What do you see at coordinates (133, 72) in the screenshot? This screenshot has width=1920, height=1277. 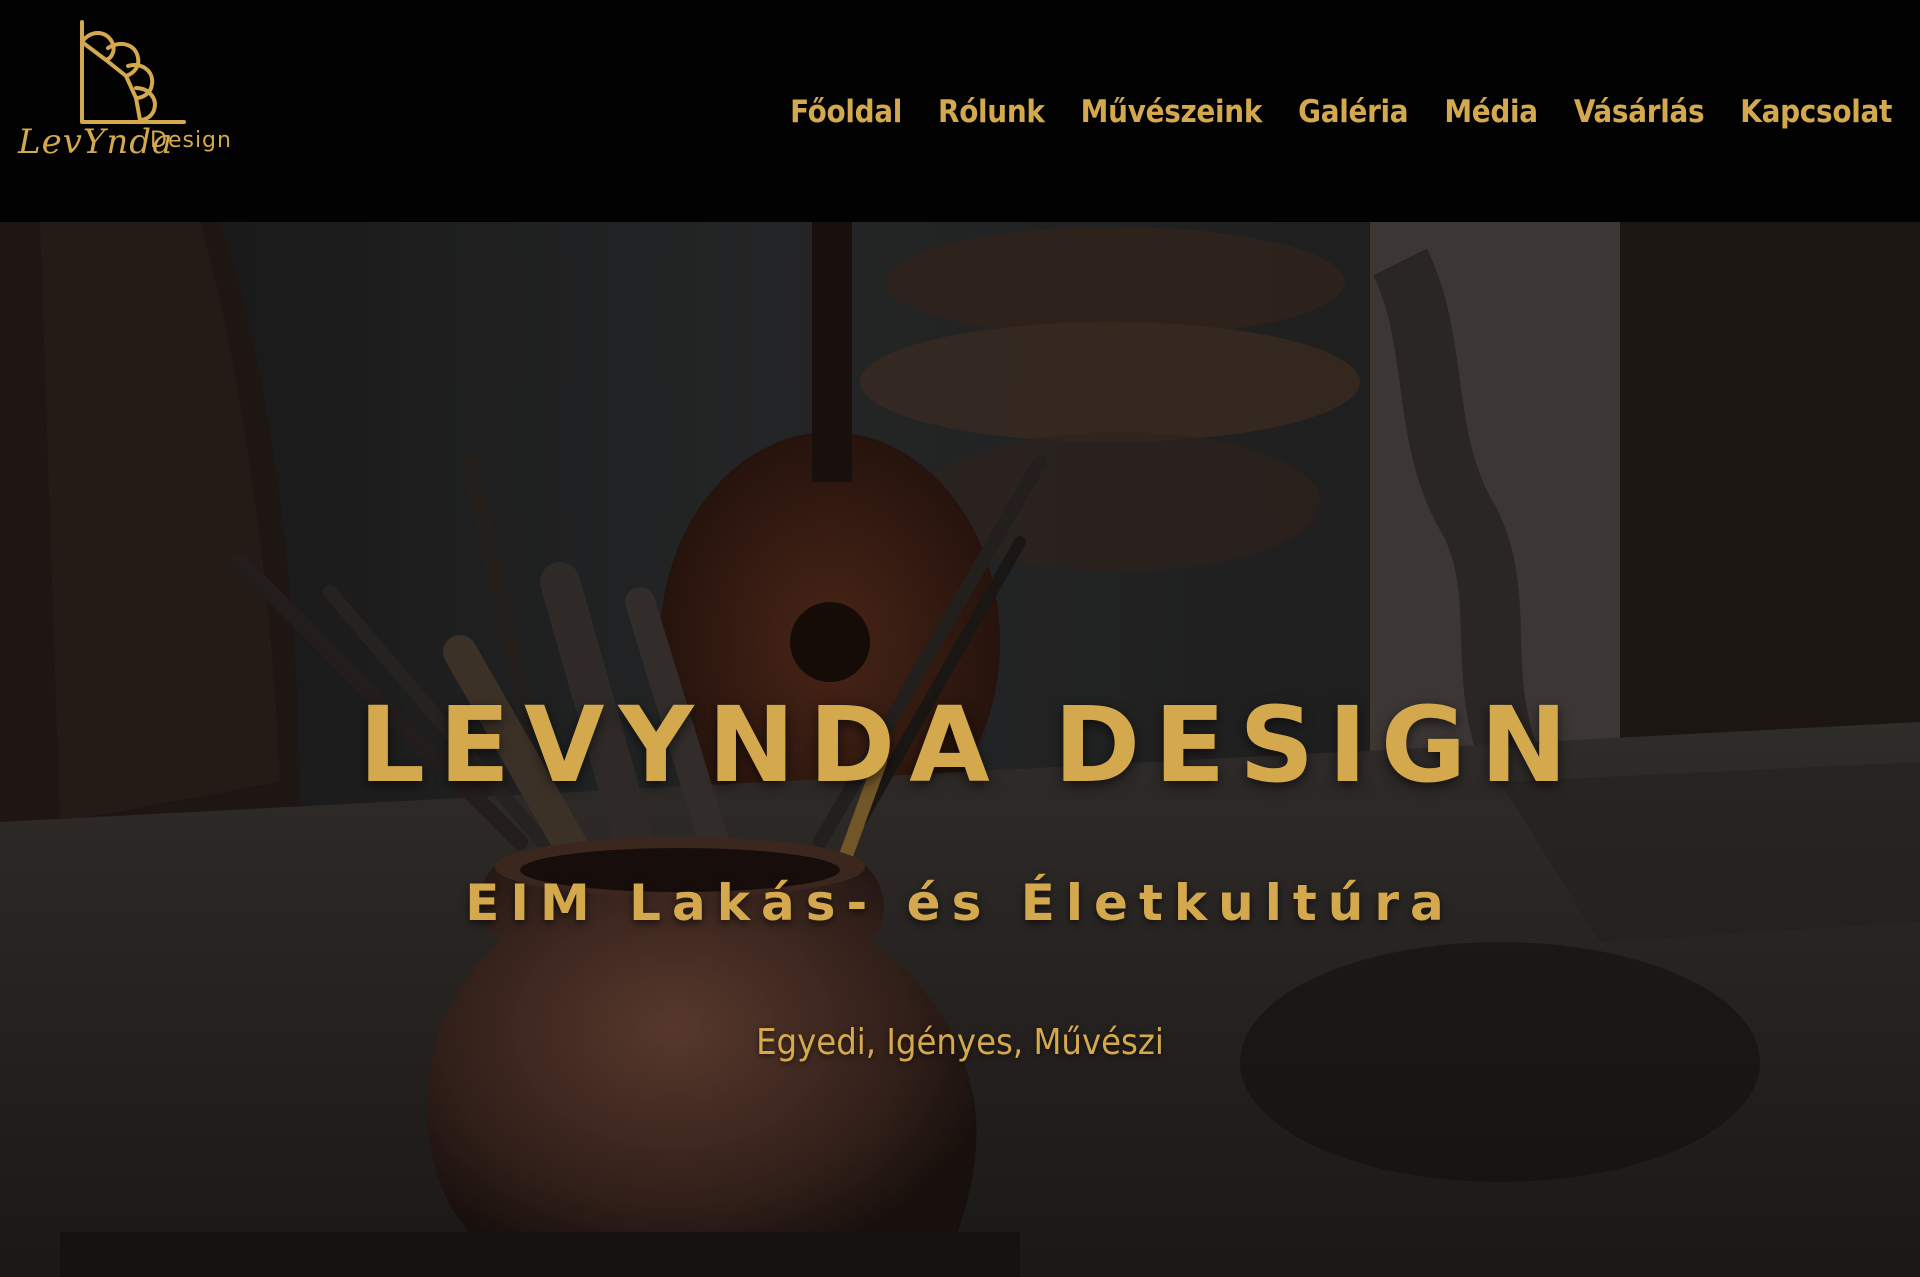 I see `fan-shell-logo-icon` at bounding box center [133, 72].